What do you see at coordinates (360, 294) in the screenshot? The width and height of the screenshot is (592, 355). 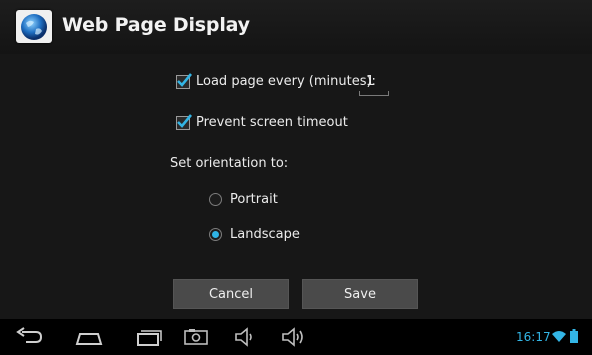 I see `save-button: Save` at bounding box center [360, 294].